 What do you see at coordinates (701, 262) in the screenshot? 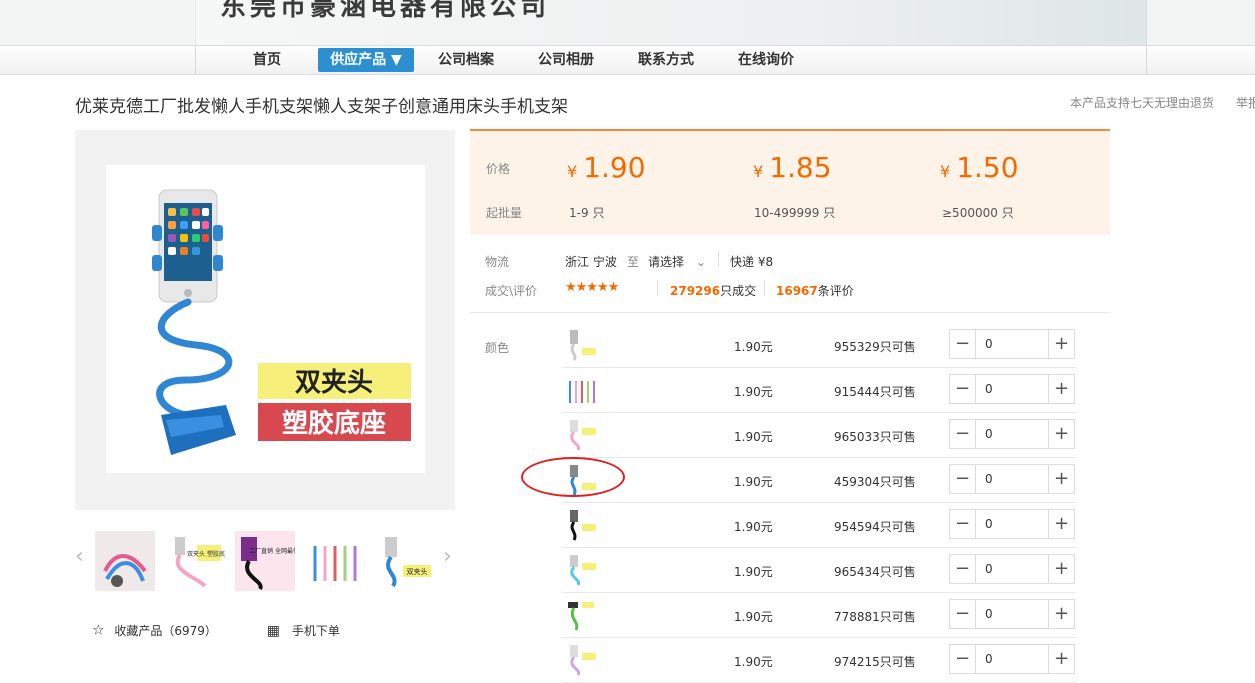
I see `chevron-down-icon: ⌄` at bounding box center [701, 262].